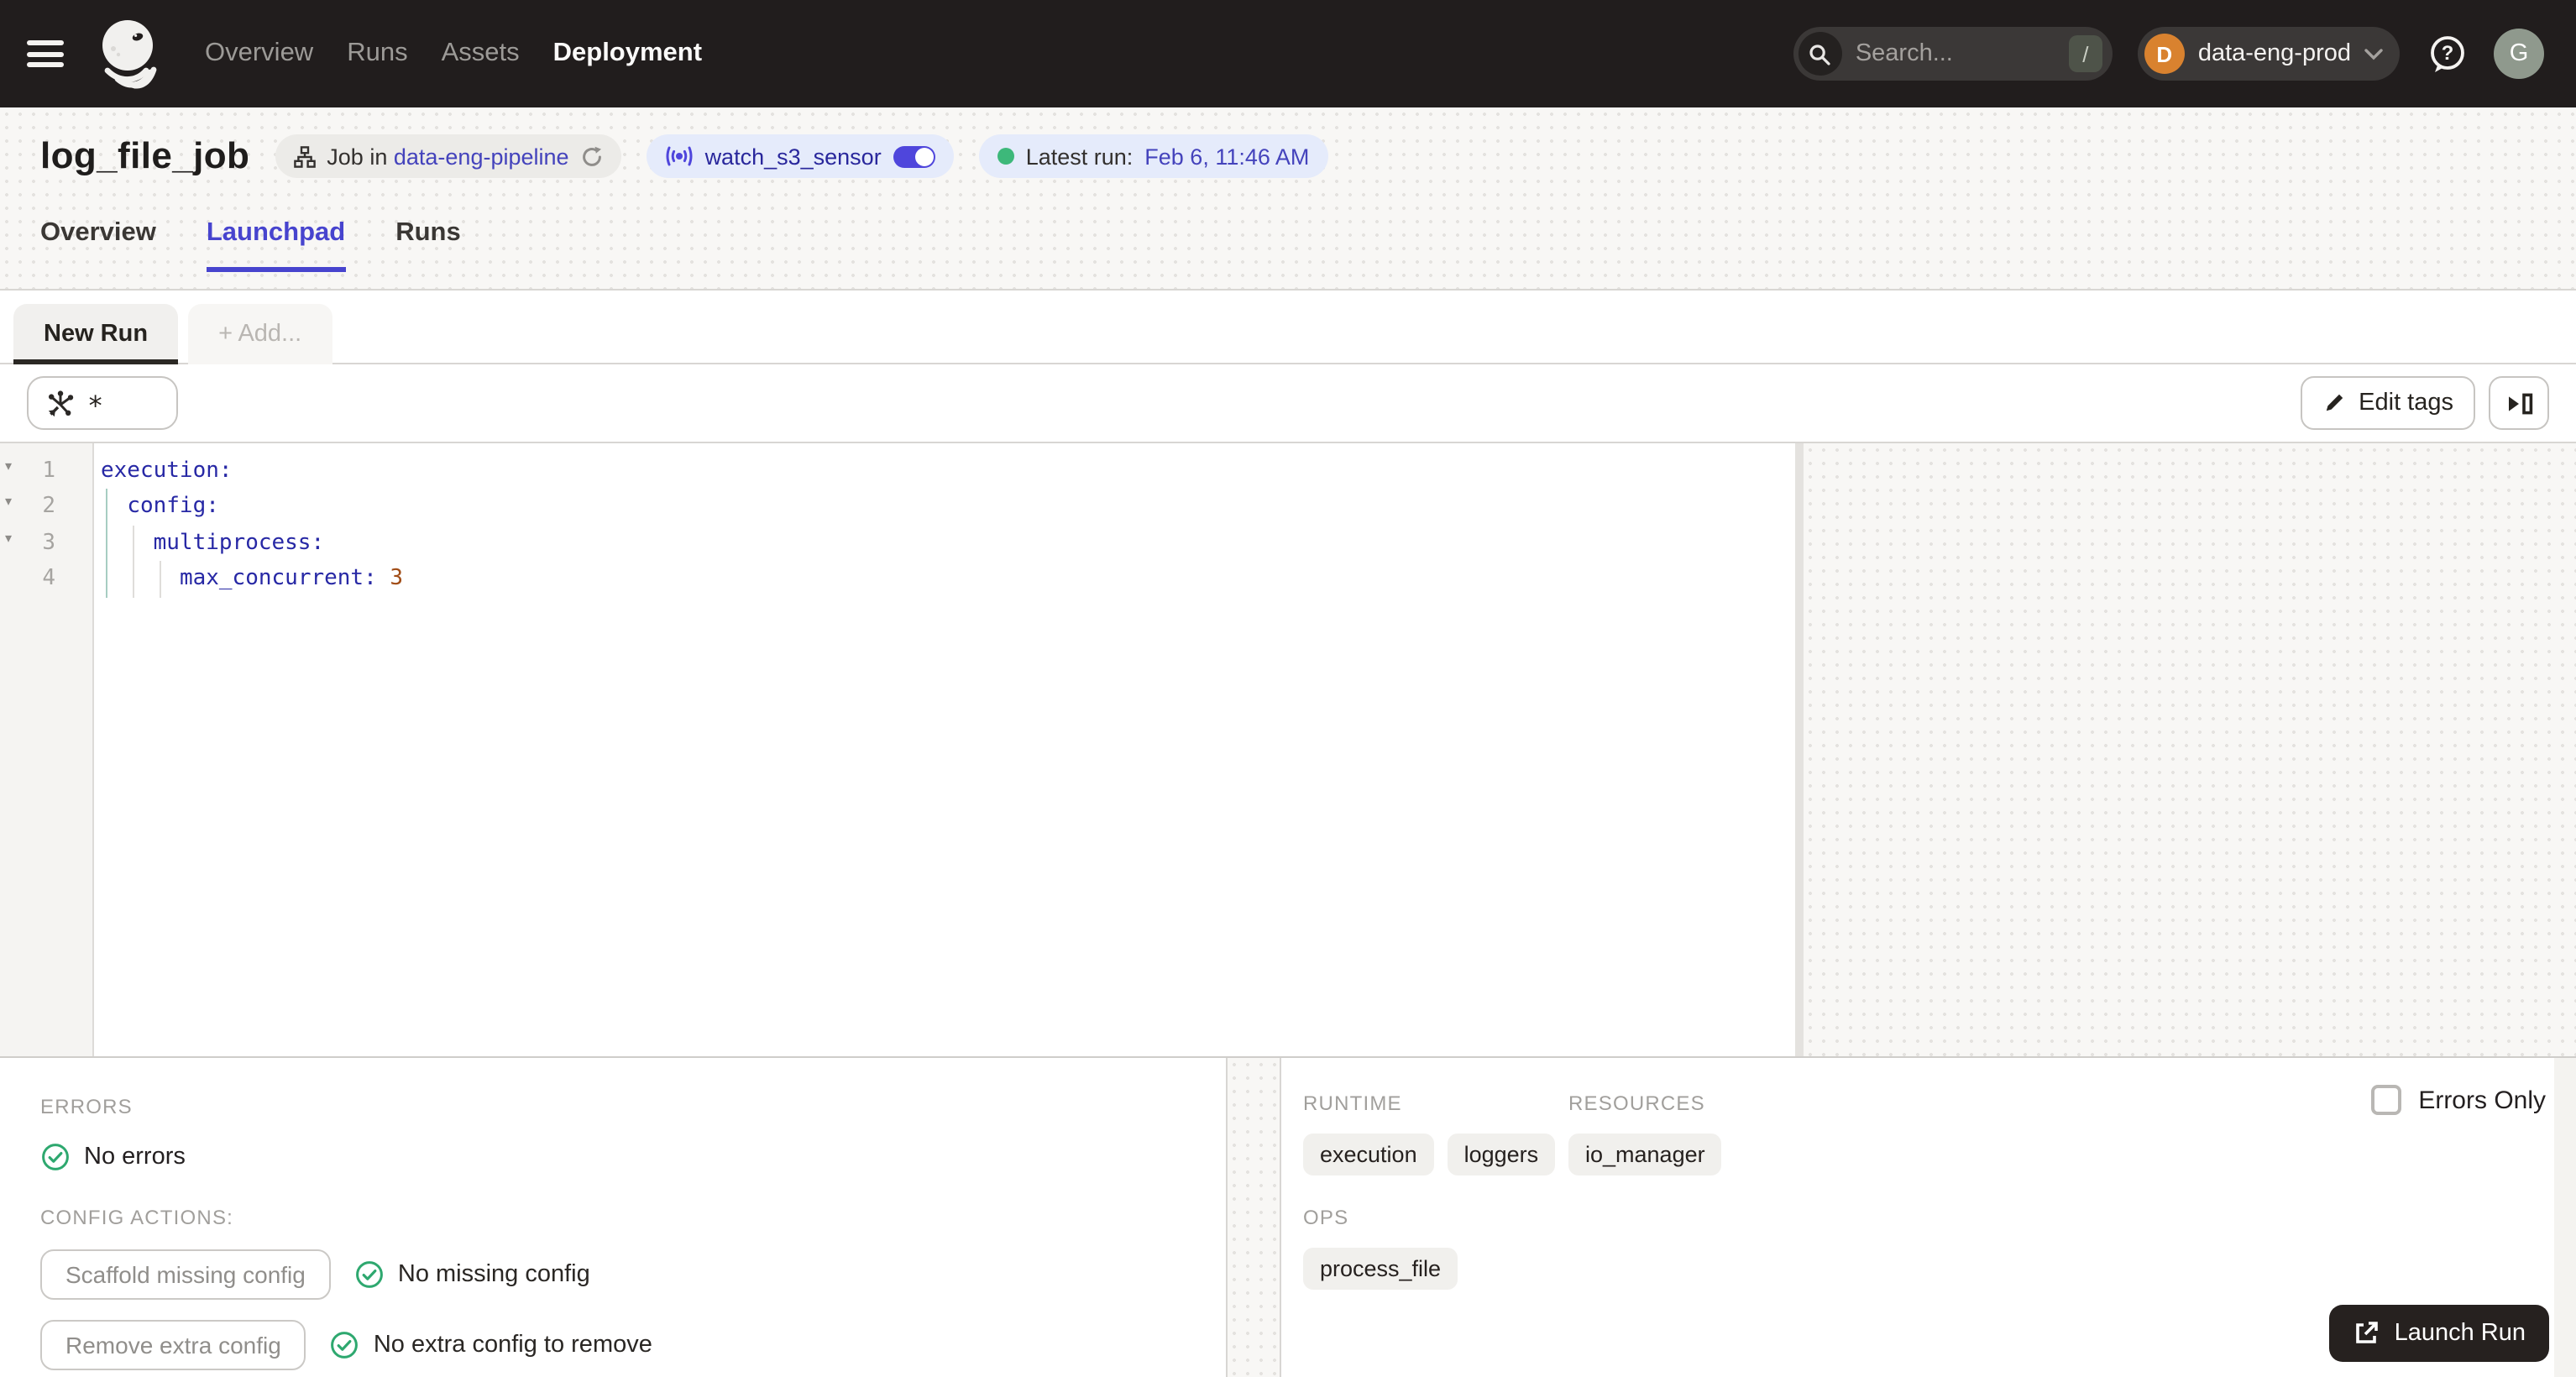  What do you see at coordinates (96, 334) in the screenshot?
I see `config-tab-new-run: New Run` at bounding box center [96, 334].